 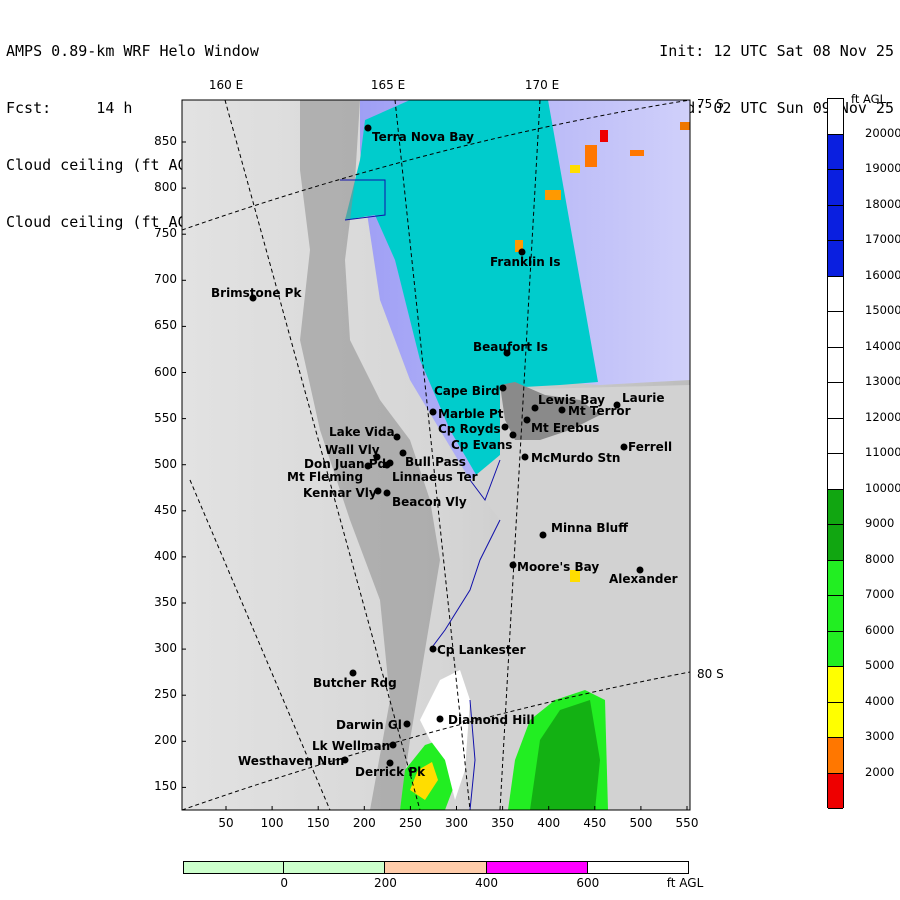 I want to click on colorbar-label: 20000, so click(x=882, y=132).